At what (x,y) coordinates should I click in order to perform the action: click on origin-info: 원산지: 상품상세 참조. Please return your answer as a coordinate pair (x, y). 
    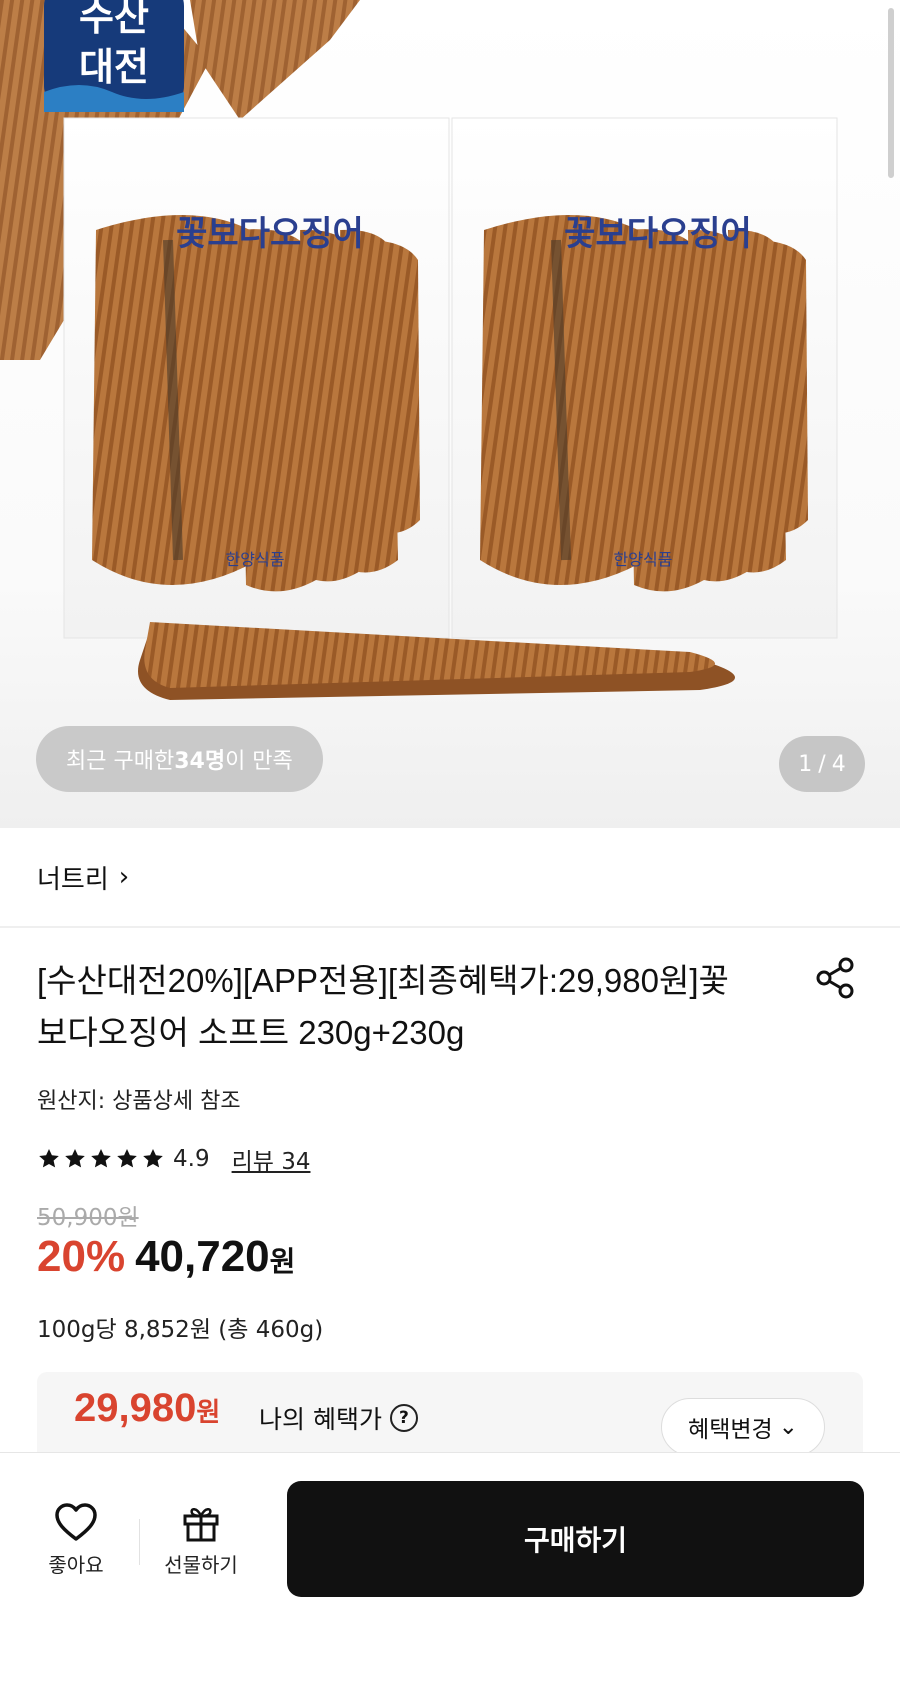
    Looking at the image, I should click on (139, 1101).